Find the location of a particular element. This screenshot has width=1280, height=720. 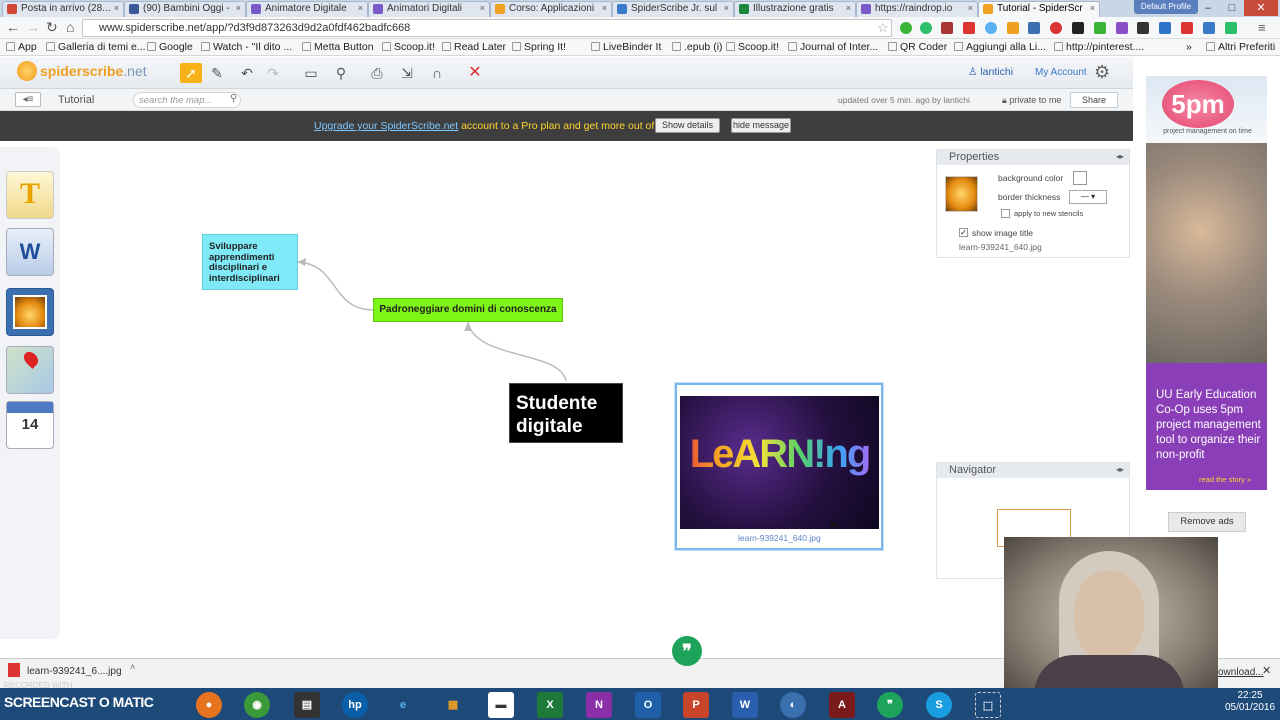

webcam-overlay is located at coordinates (1111, 616).